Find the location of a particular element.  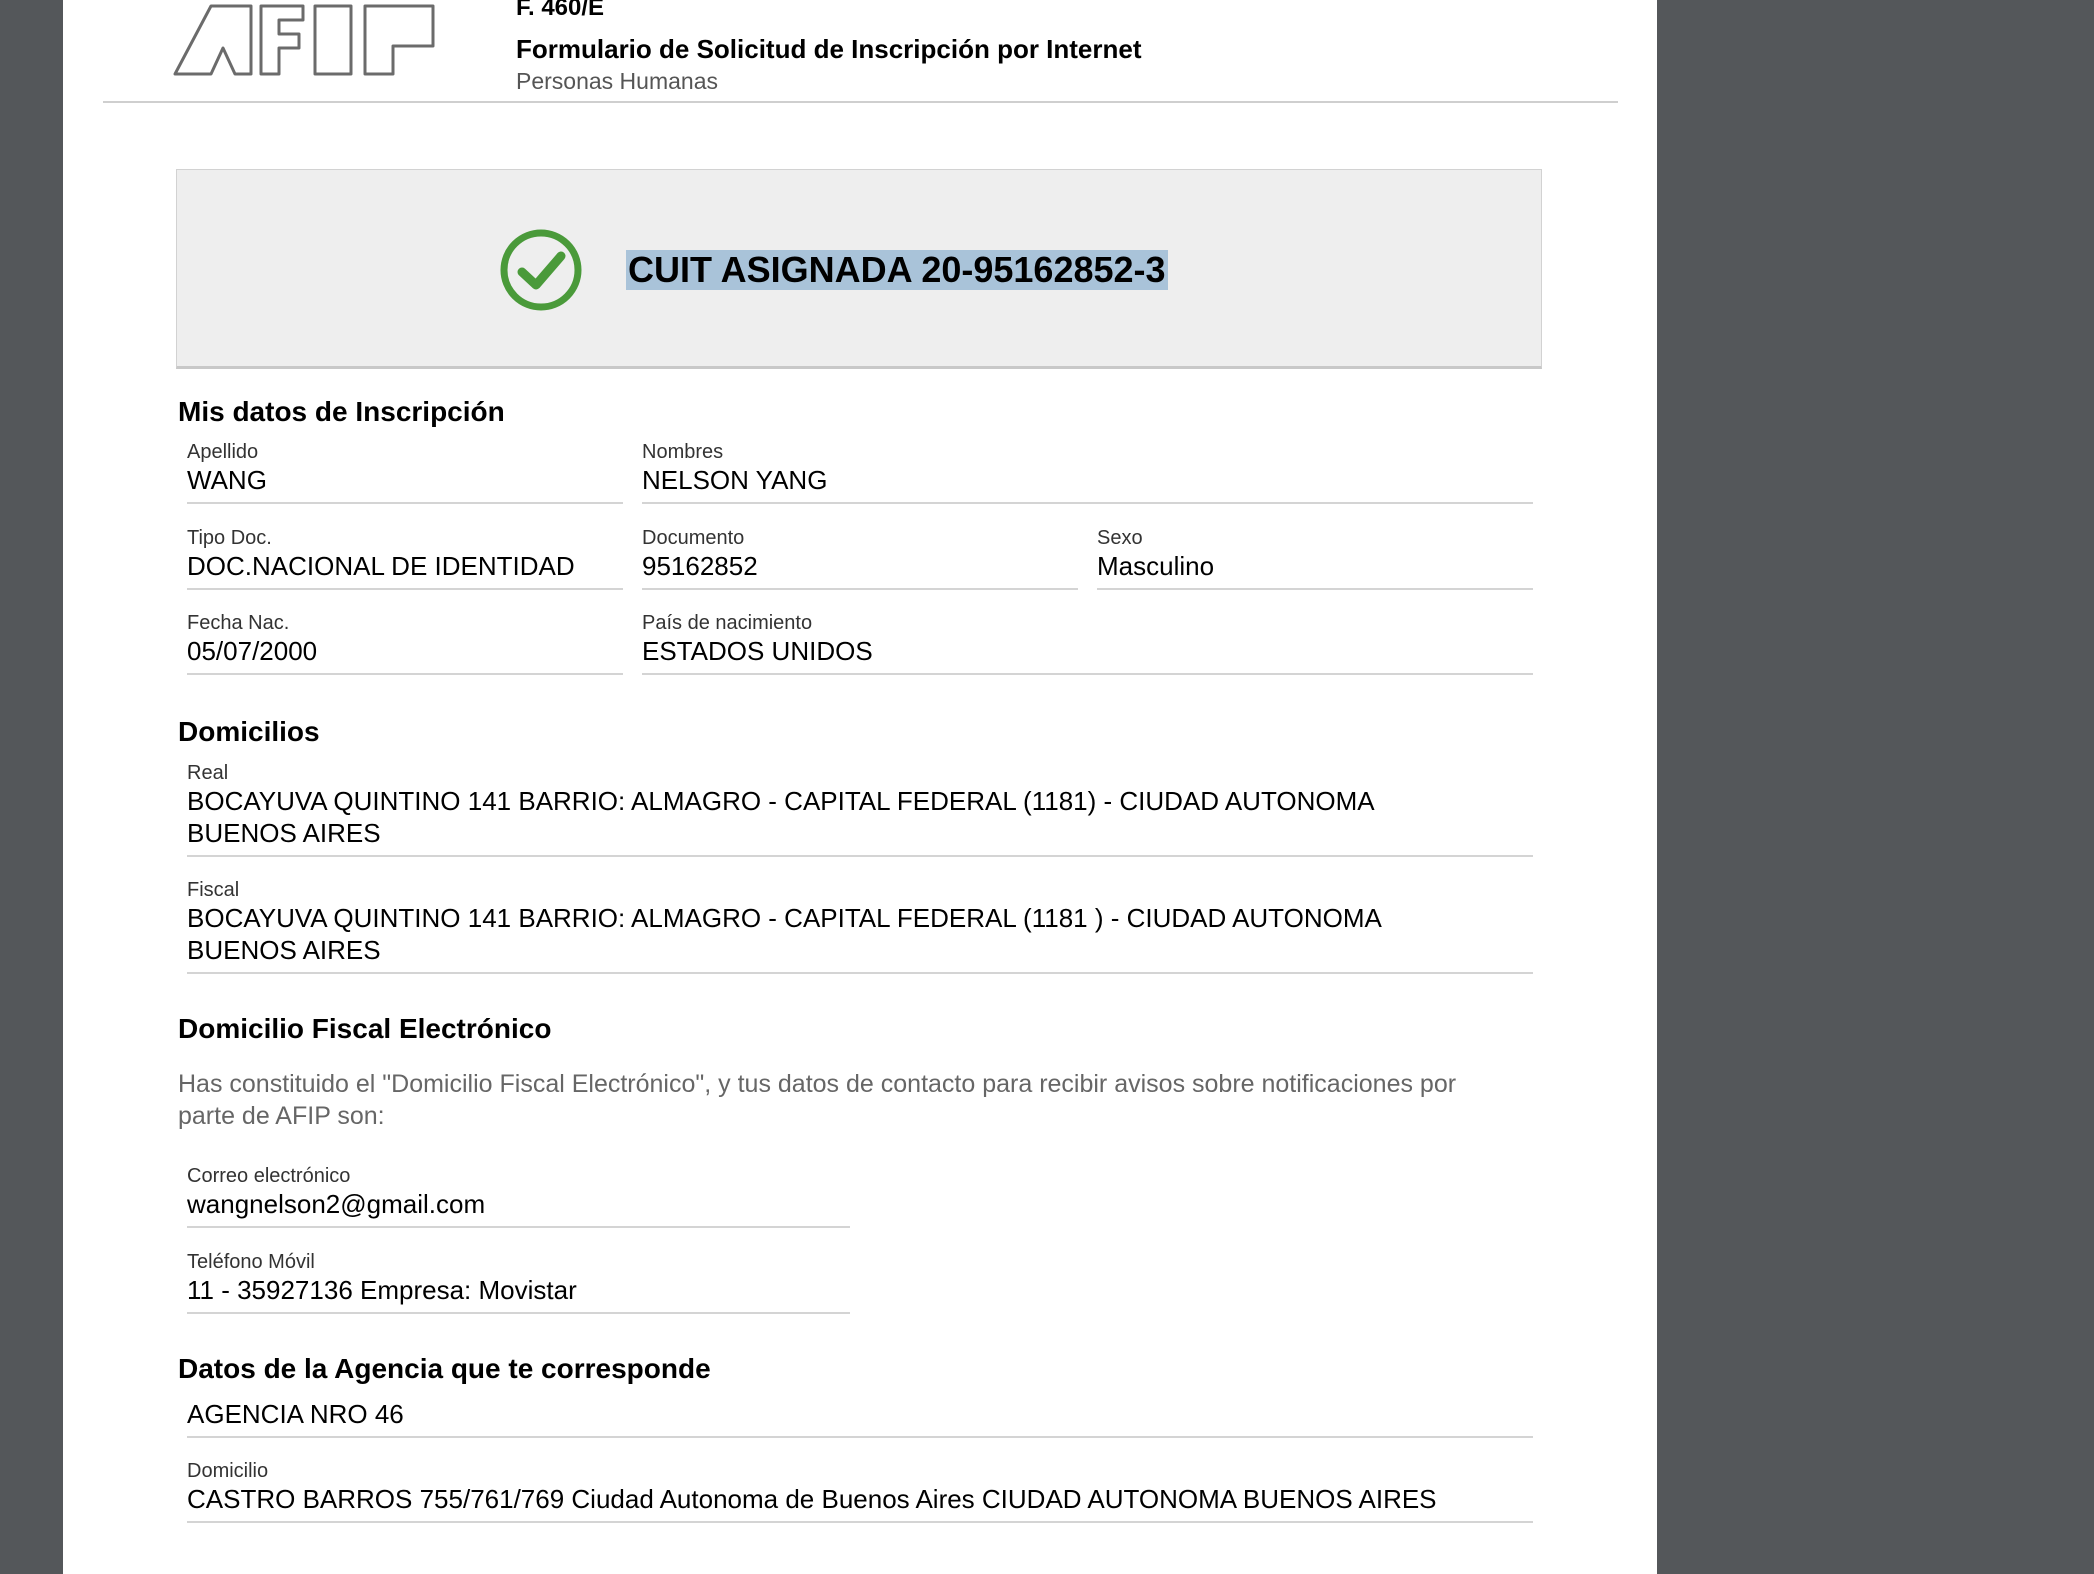

section-title-domicilios: Domicilios is located at coordinates (249, 731).